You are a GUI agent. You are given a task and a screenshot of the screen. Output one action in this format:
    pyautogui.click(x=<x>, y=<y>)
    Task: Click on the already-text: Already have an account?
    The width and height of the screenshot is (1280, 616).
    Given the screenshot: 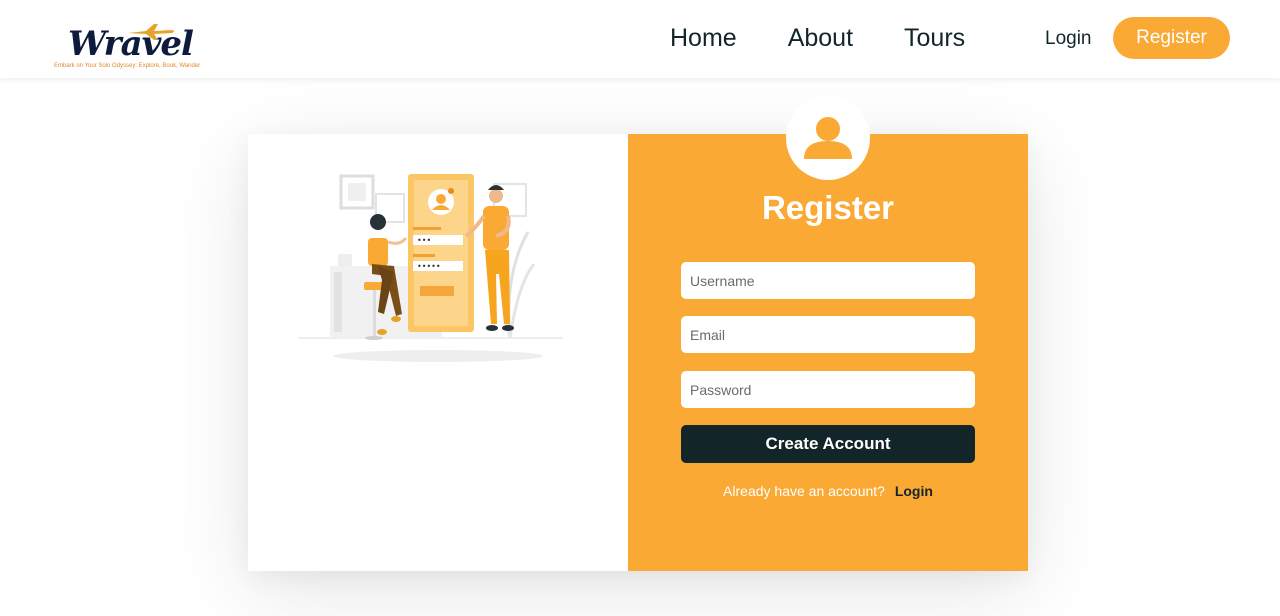 What is the action you would take?
    pyautogui.click(x=804, y=491)
    